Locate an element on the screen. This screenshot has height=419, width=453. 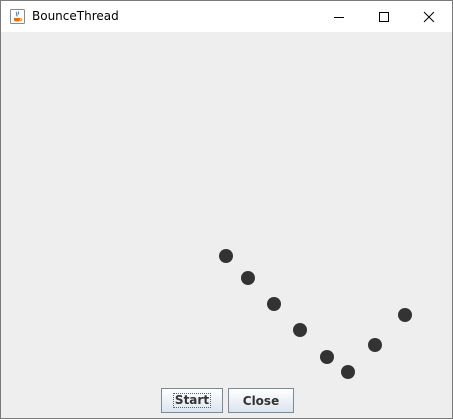
start-button: Start is located at coordinates (192, 400).